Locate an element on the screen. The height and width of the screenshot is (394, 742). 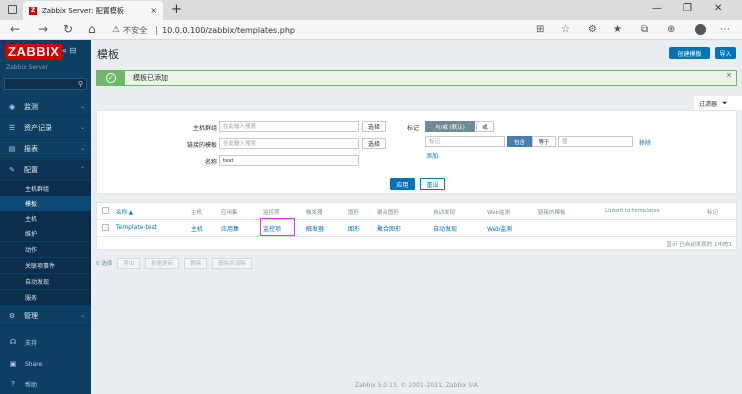
linked-templates-label: 链接的模板 is located at coordinates (201, 145).